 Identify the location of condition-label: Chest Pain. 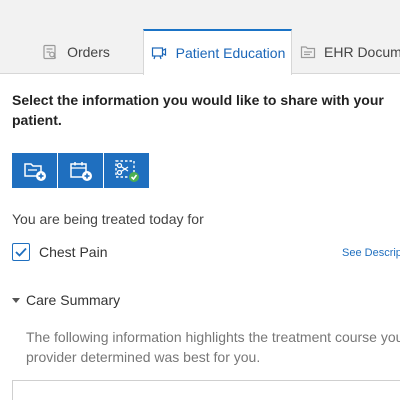
(73, 252).